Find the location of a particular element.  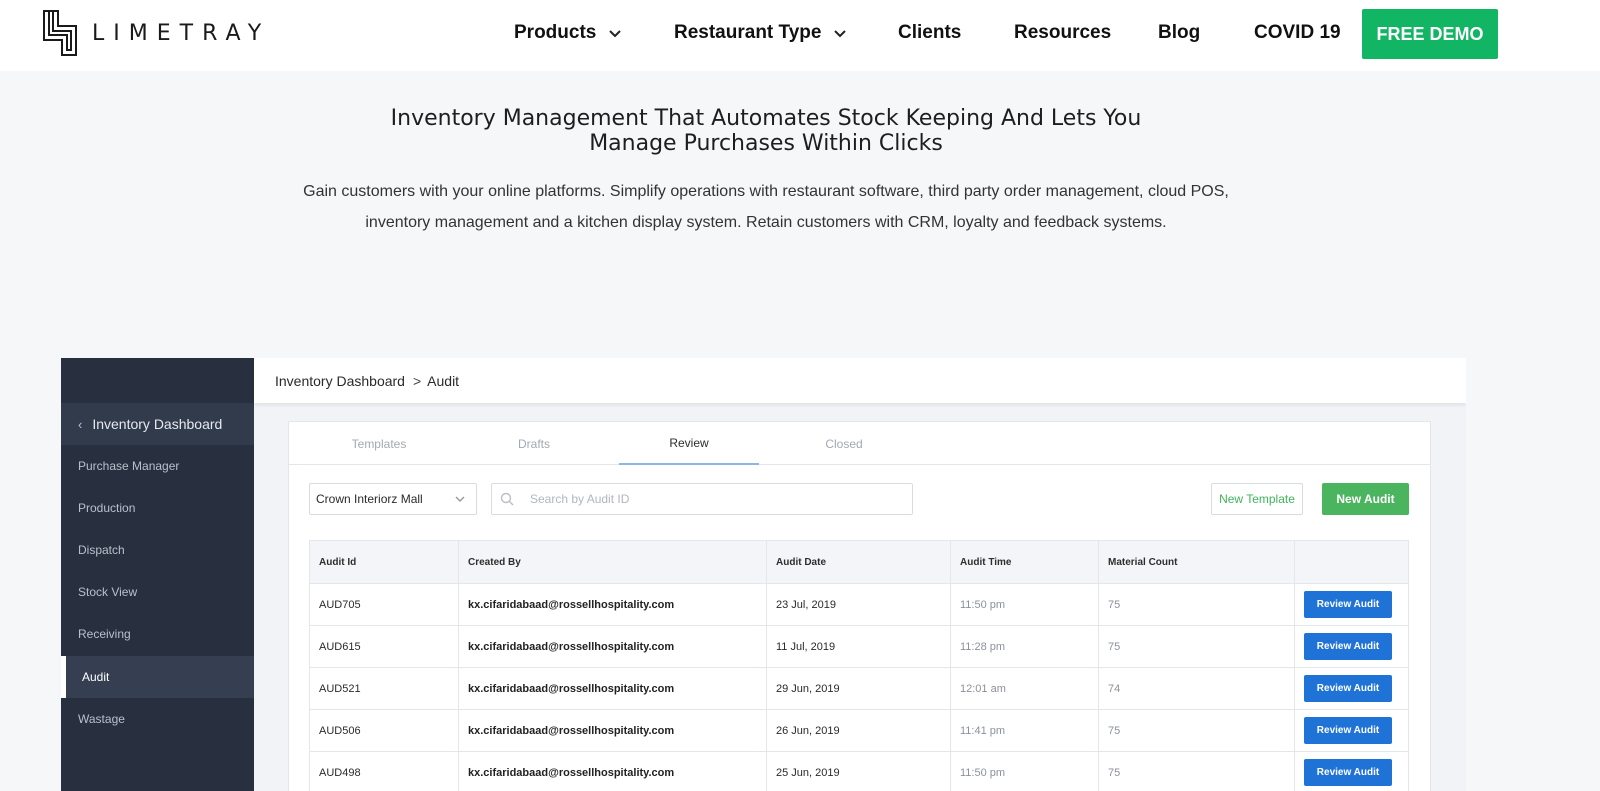

breadcrumb-parent: Inventory Dashboard is located at coordinates (340, 381).